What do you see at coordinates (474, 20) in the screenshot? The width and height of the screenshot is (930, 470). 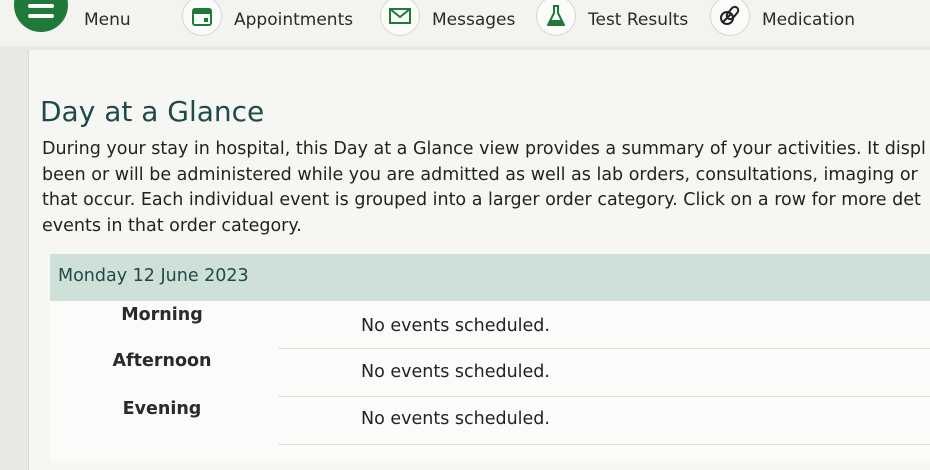 I see `nav-messages-label: Messages` at bounding box center [474, 20].